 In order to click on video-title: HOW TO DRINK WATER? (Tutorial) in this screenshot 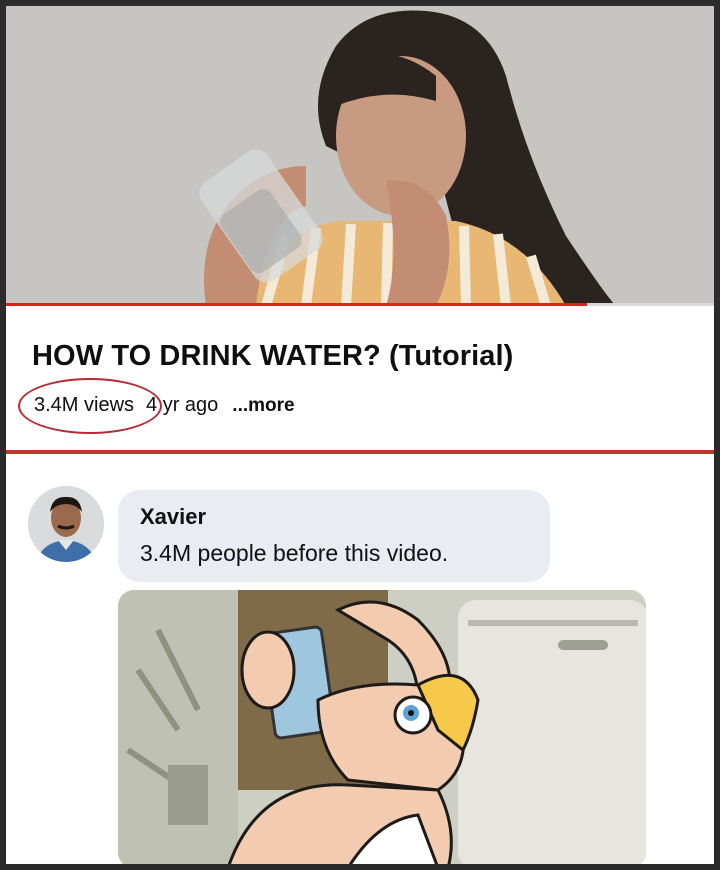, I will do `click(272, 356)`.